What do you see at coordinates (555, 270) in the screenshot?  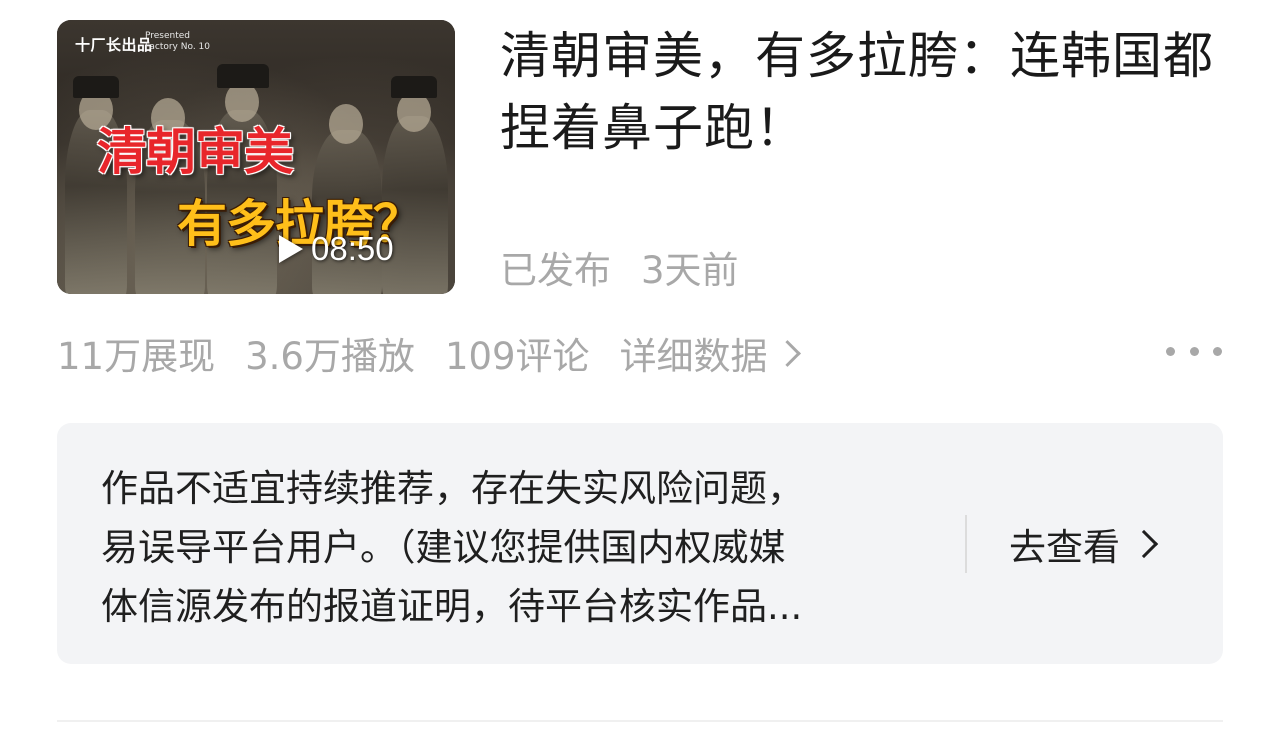 I see `publish-status: 已发布` at bounding box center [555, 270].